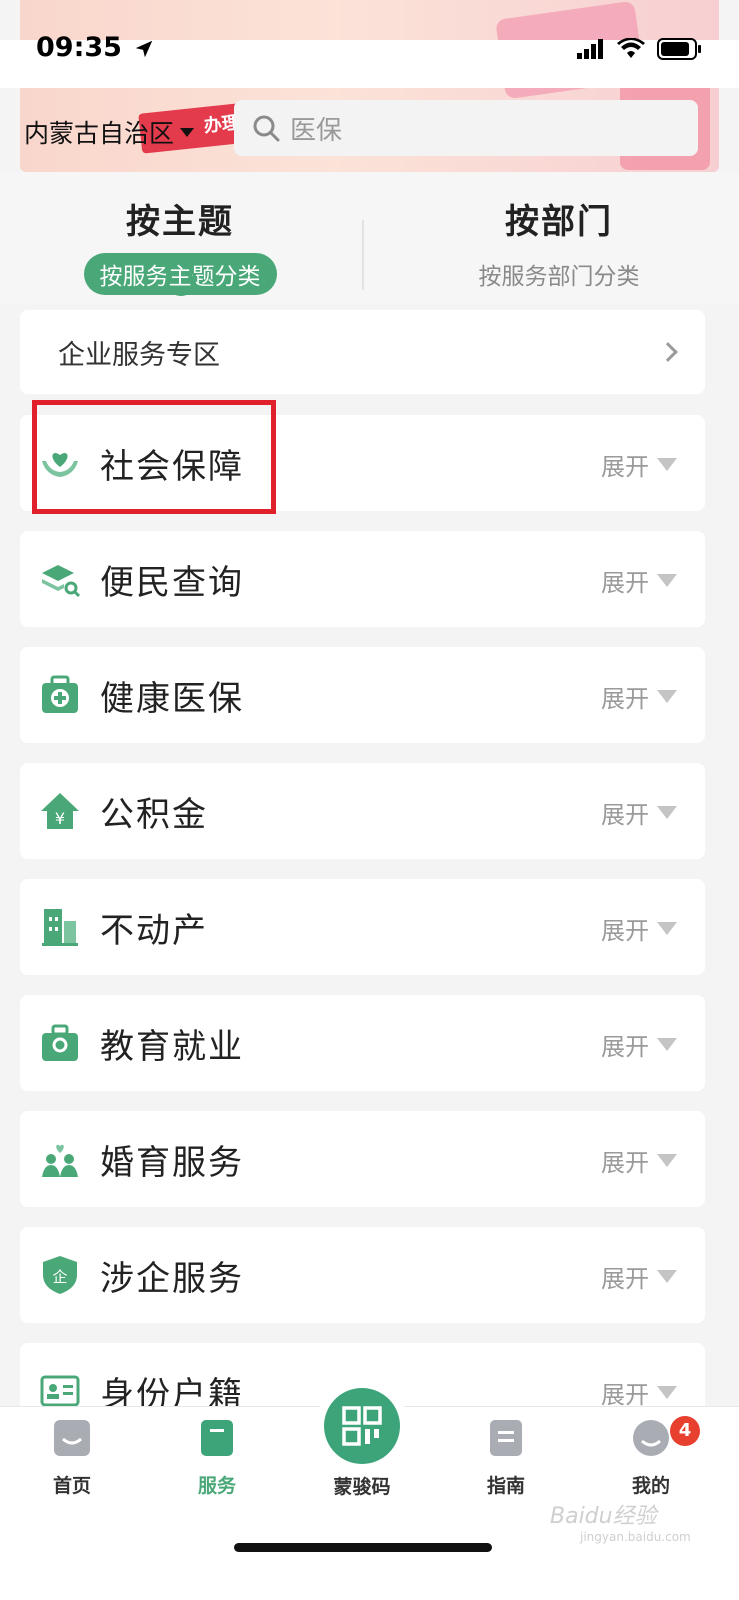 The image size is (739, 1600). What do you see at coordinates (72, 1458) in the screenshot?
I see `nav-item-home: 首页` at bounding box center [72, 1458].